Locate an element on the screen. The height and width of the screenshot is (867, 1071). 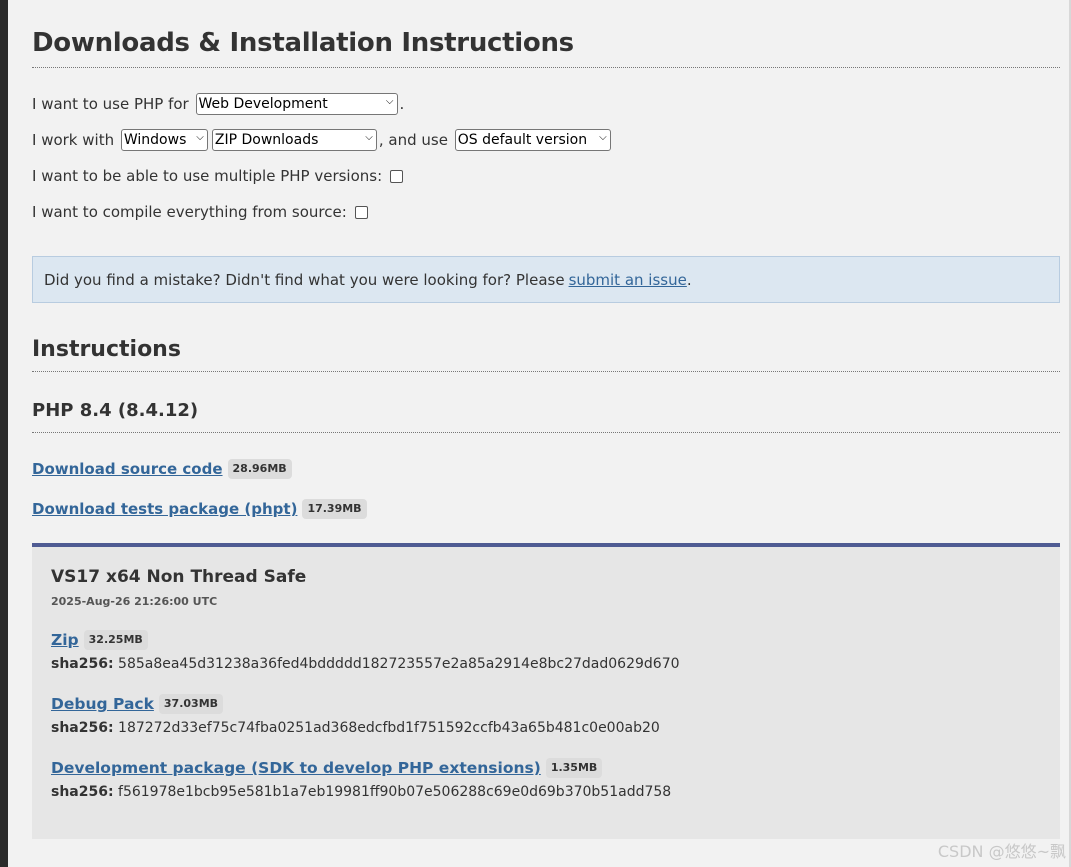
notice-suffix: . is located at coordinates (689, 279).